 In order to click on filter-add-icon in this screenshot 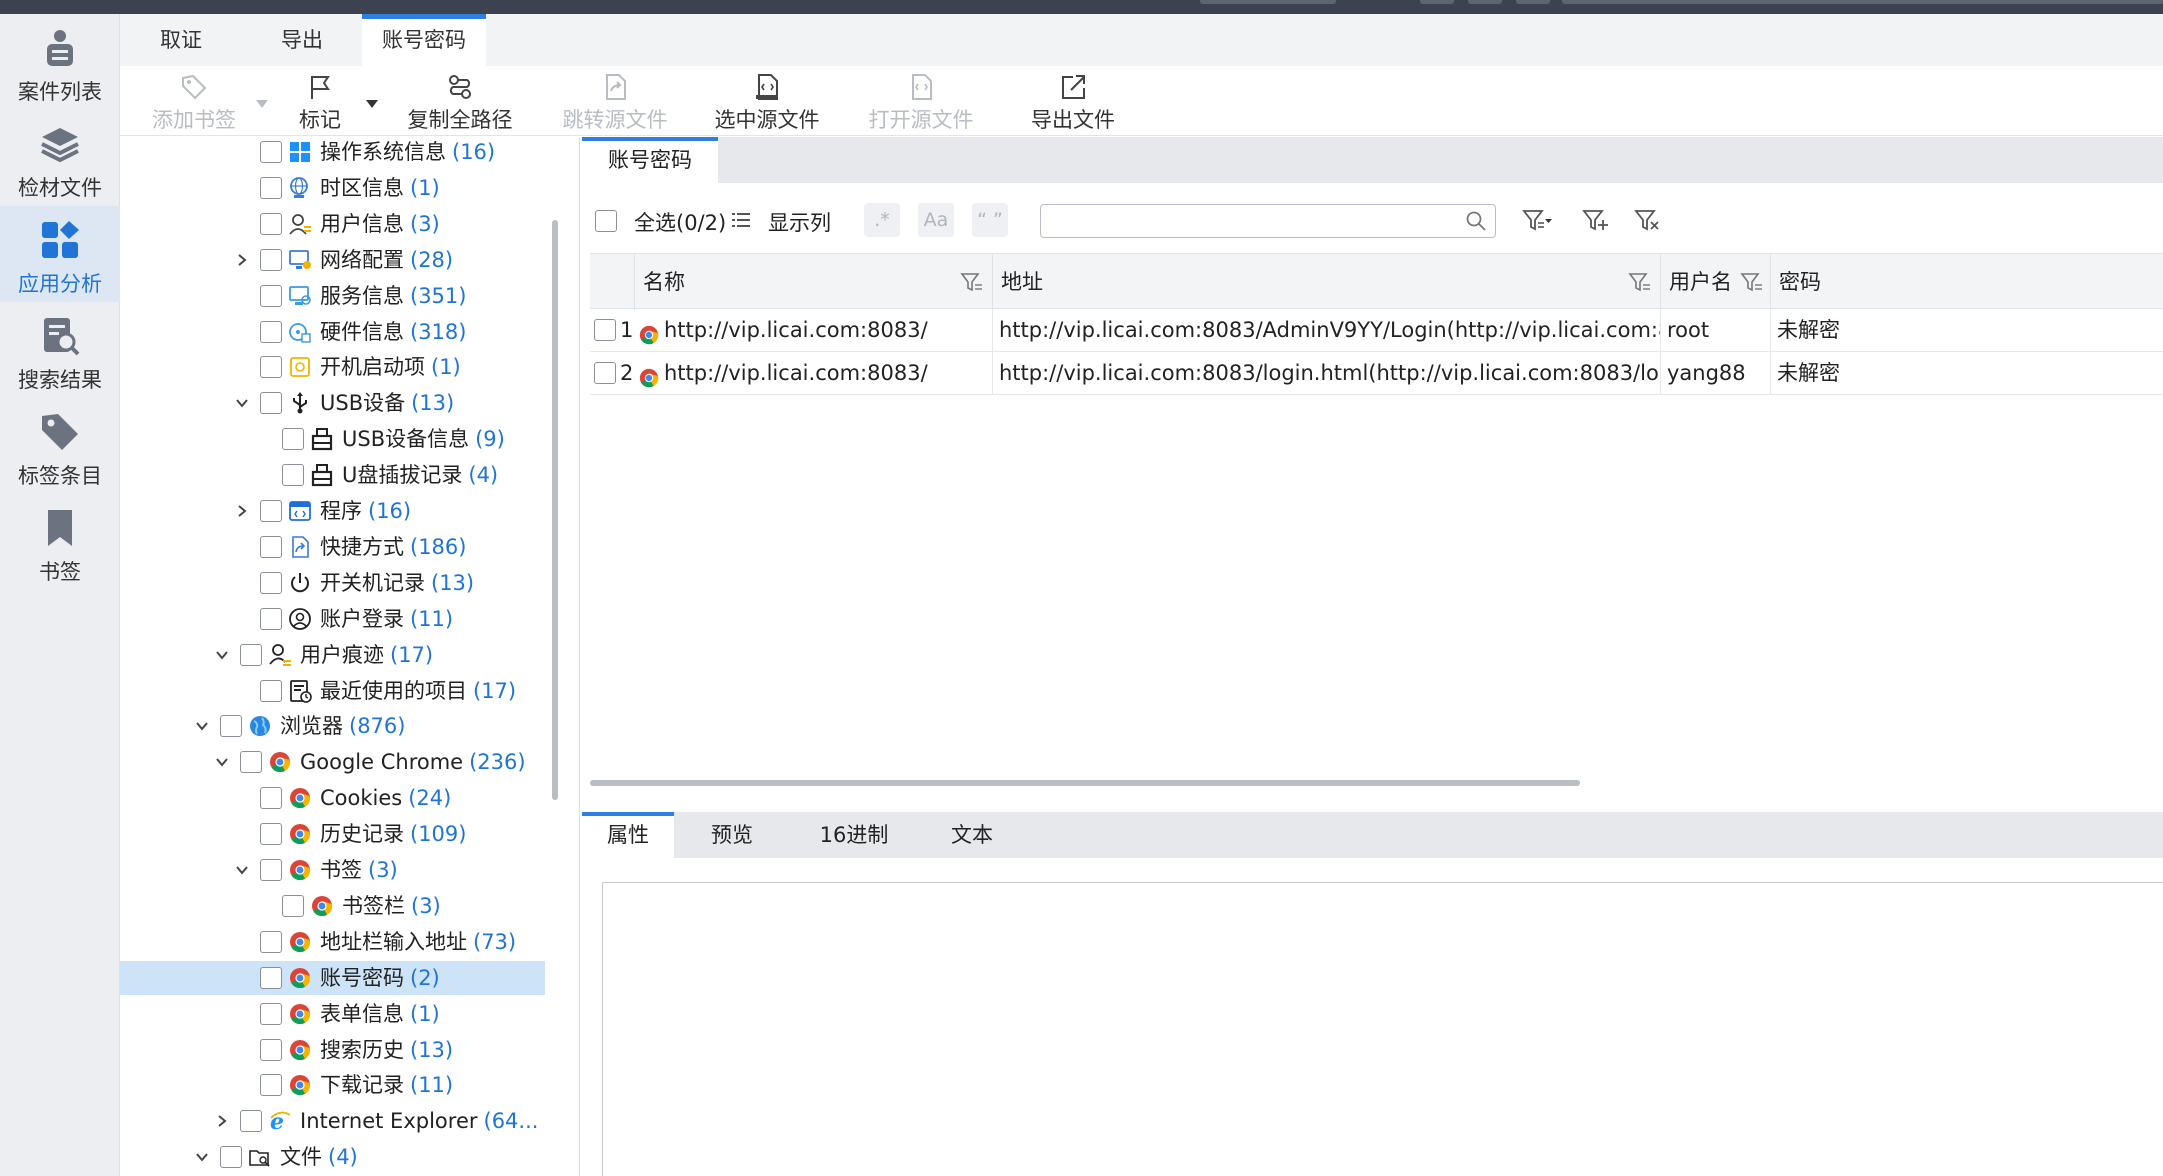, I will do `click(1597, 221)`.